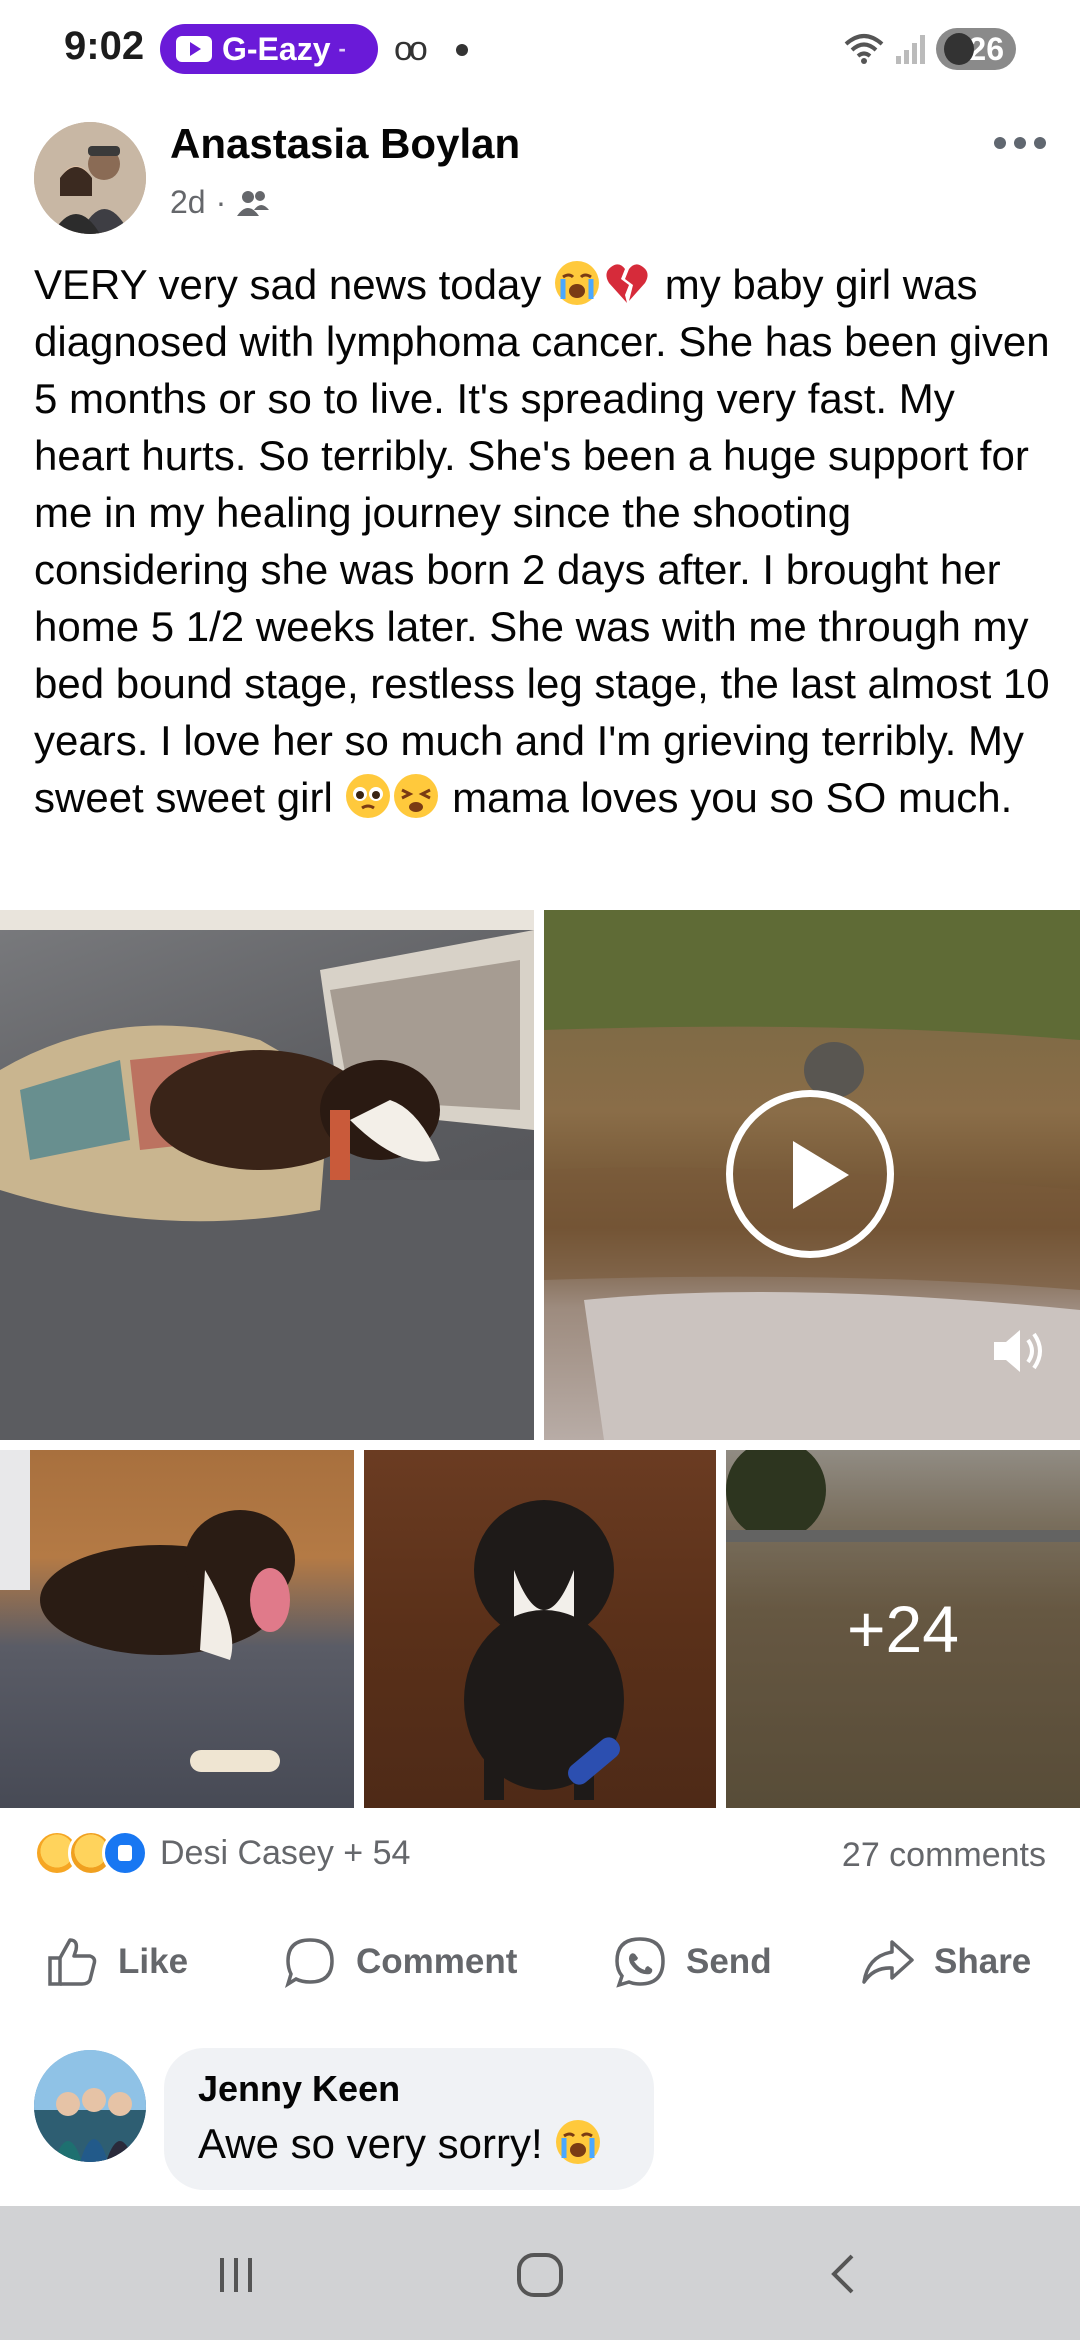 This screenshot has width=1080, height=2340. Describe the element at coordinates (177, 1629) in the screenshot. I see `photo-dog-lying-with-bone` at that location.